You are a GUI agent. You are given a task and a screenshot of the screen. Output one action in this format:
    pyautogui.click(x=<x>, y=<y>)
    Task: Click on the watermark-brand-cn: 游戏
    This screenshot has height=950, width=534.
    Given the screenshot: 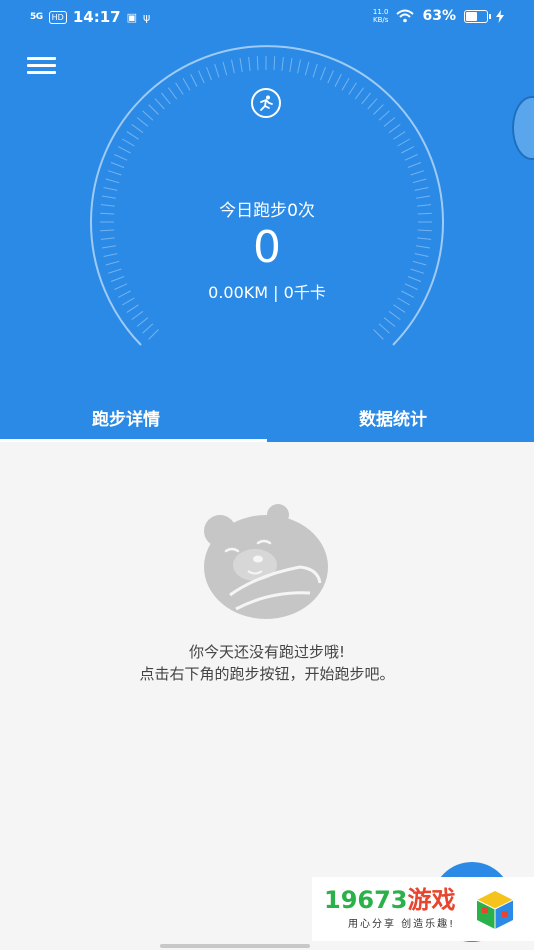 What is the action you would take?
    pyautogui.click(x=431, y=900)
    